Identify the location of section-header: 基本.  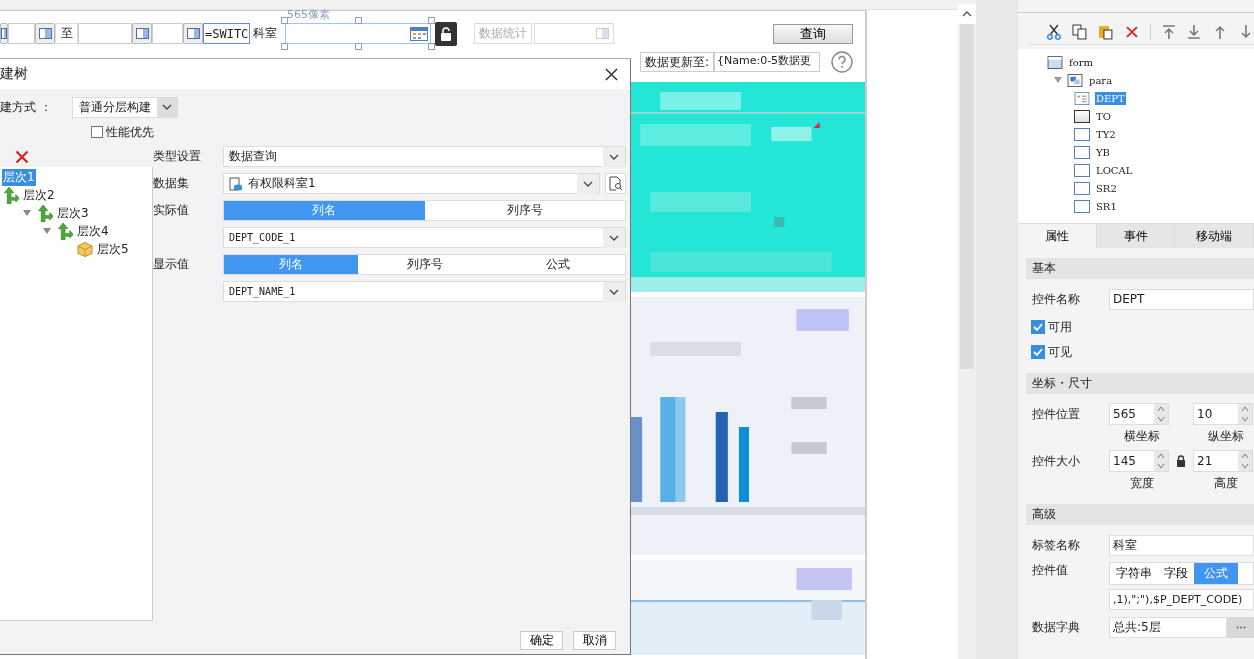
(1140, 268).